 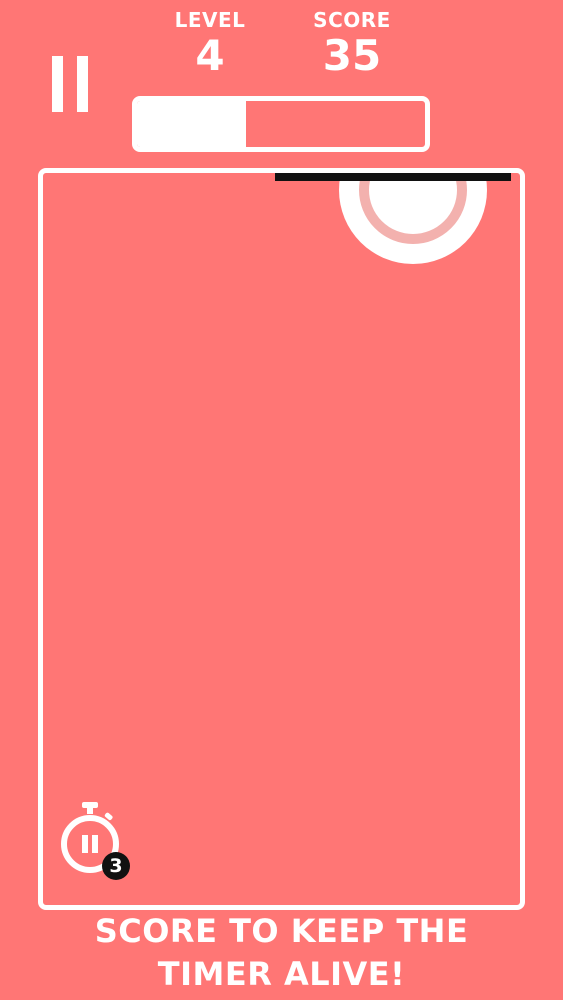 I want to click on timer-bar-fill, so click(x=192, y=124).